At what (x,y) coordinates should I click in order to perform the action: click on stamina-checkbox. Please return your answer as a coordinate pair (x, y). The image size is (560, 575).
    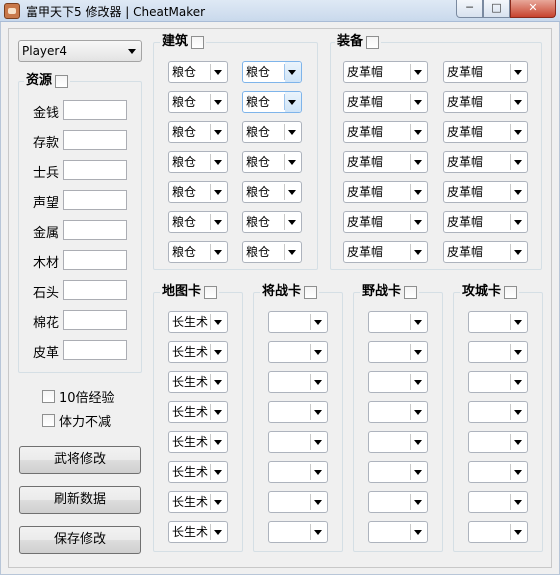
    Looking at the image, I should click on (48, 420).